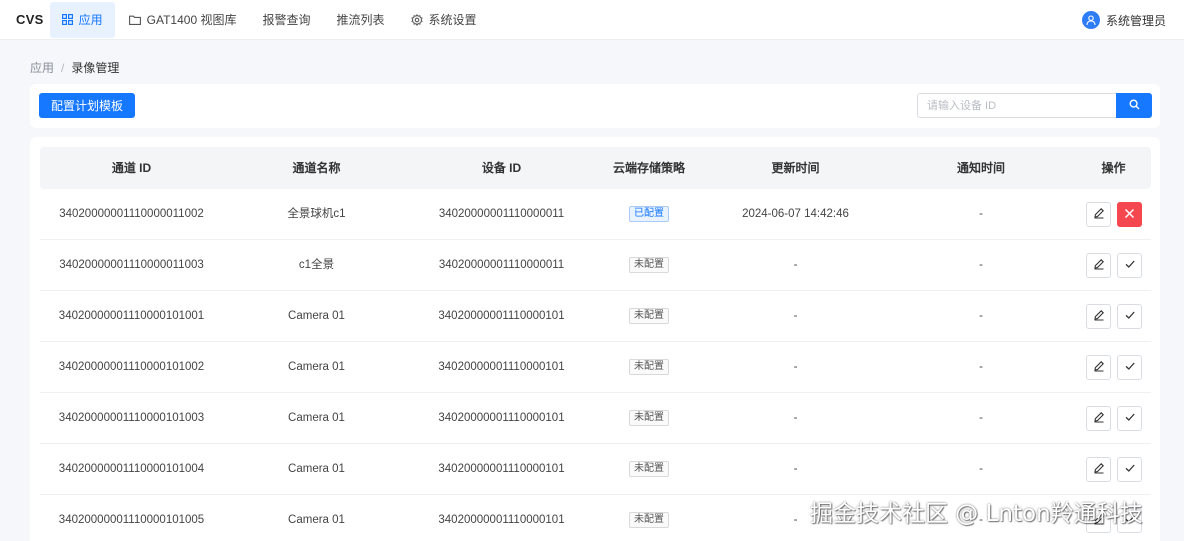 Image resolution: width=1184 pixels, height=541 pixels. I want to click on device-id-search-input, so click(1017, 105).